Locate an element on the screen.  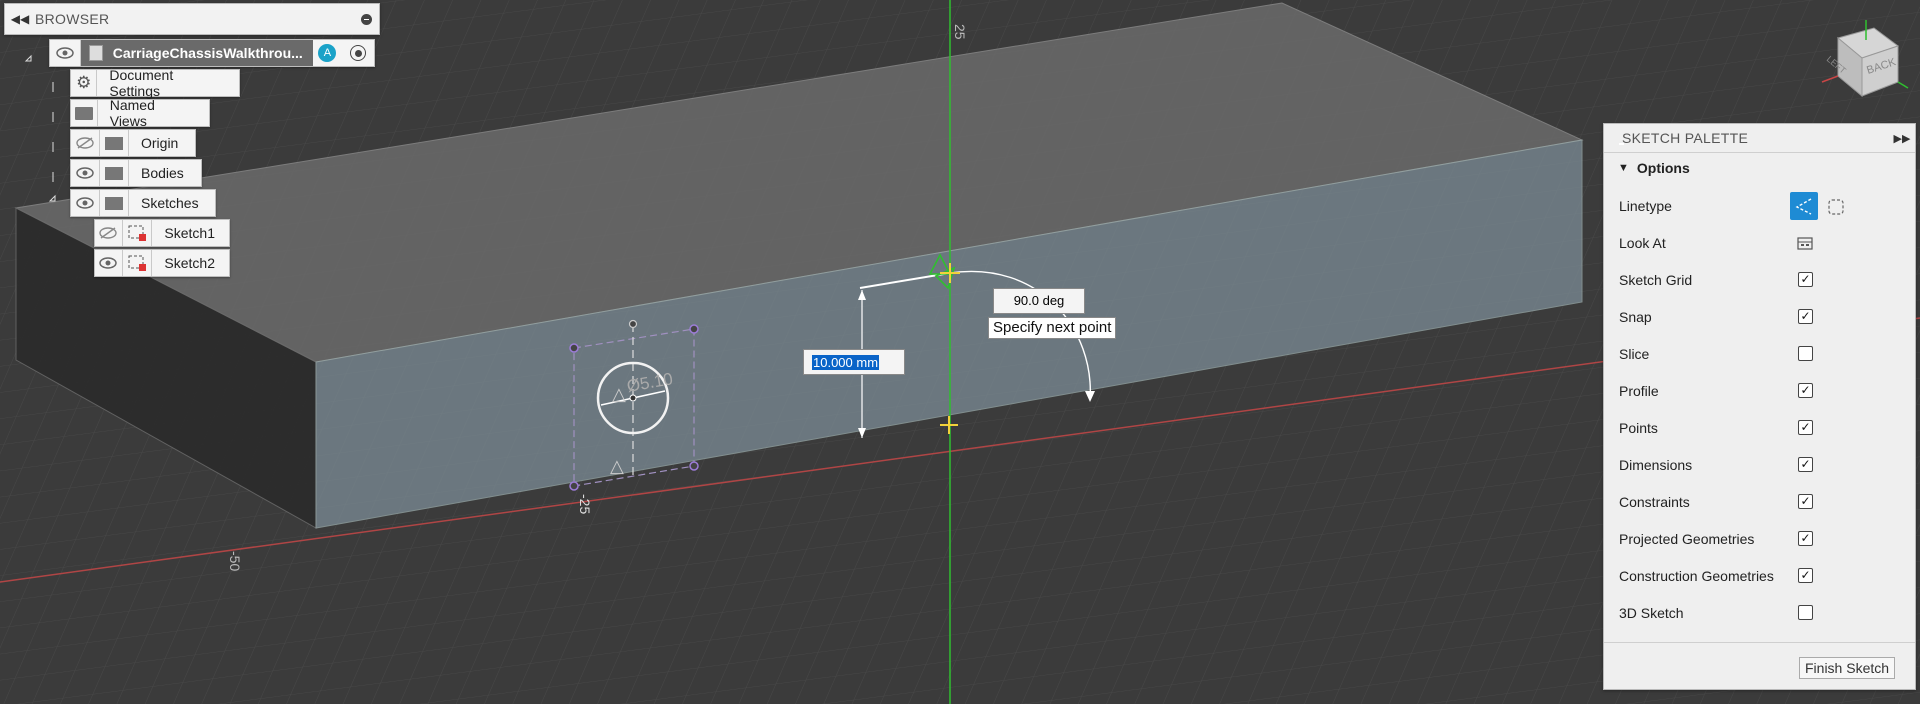
palette-row-profile: Profile ✓ is located at coordinates (1759, 390).